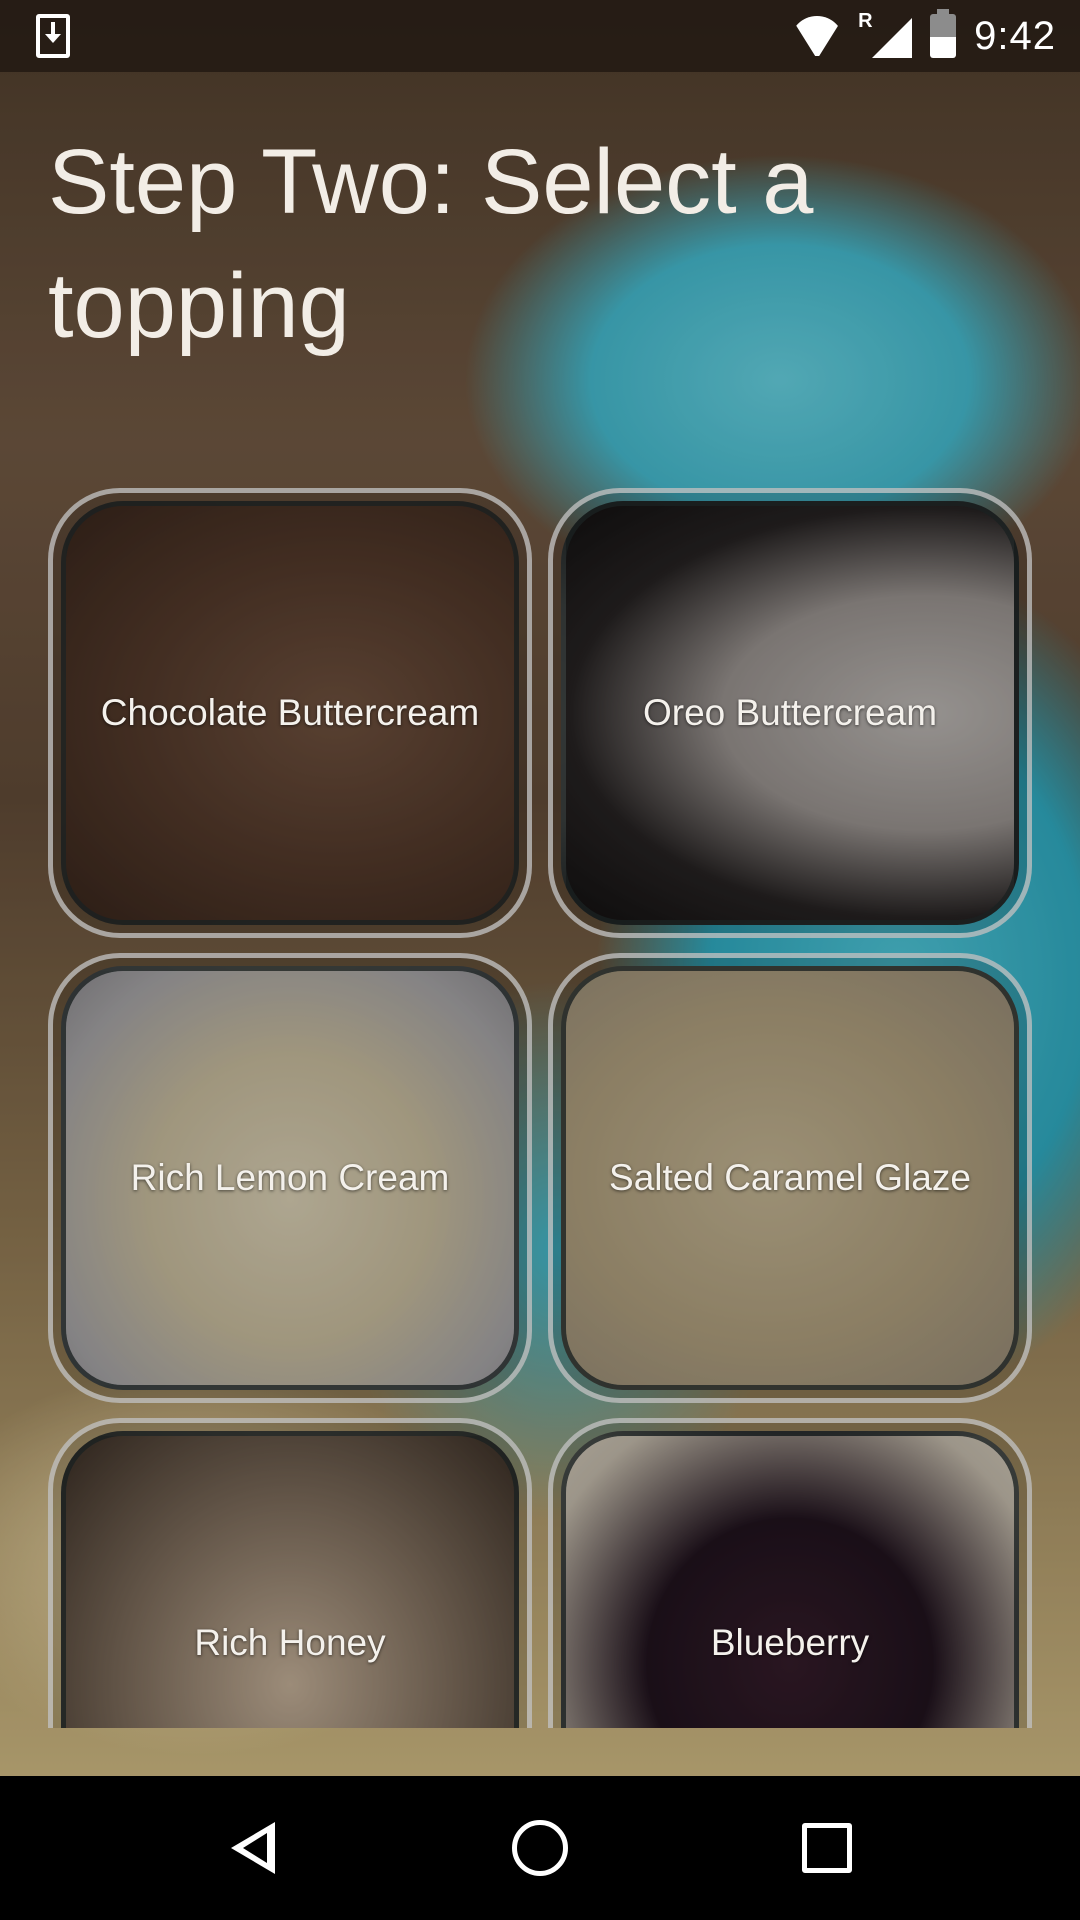 The image size is (1080, 1920). What do you see at coordinates (53, 36) in the screenshot?
I see `download-icon` at bounding box center [53, 36].